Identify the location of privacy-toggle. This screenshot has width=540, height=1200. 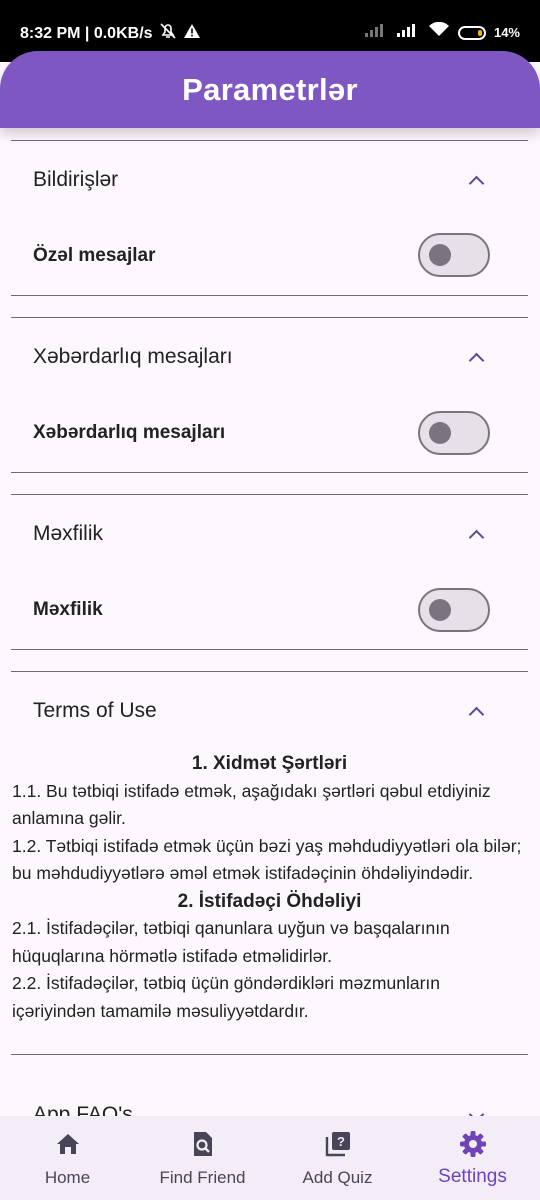
(454, 610).